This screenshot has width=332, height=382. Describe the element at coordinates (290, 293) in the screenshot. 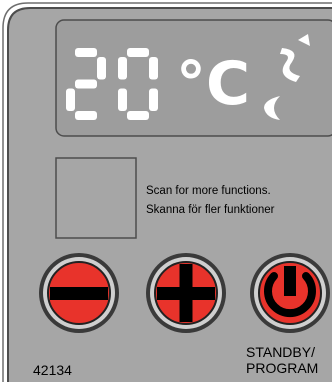

I see `standby-program-button` at that location.